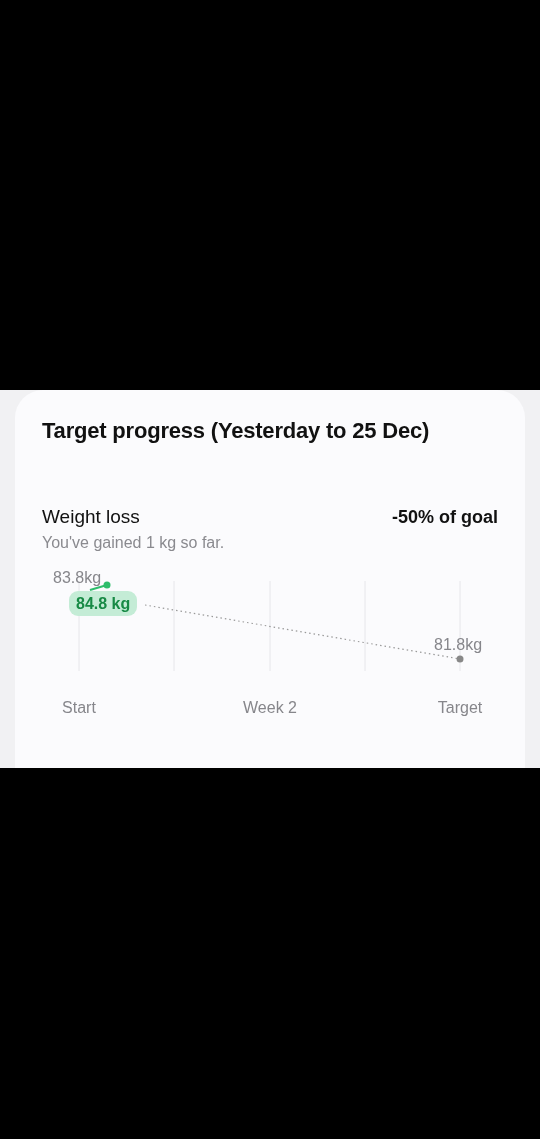  I want to click on card-title: Target progress (Yesterday to 25 Dec), so click(236, 431).